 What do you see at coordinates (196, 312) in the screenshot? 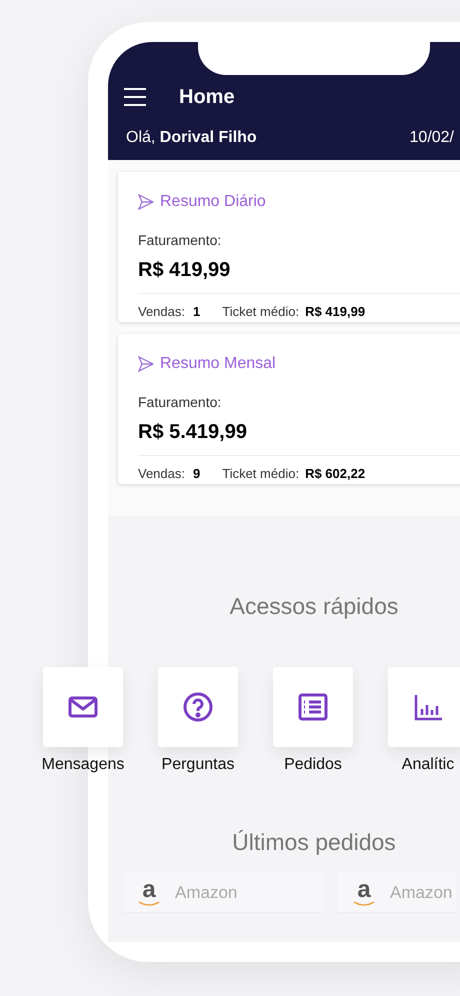
I see `sales-count: 1` at bounding box center [196, 312].